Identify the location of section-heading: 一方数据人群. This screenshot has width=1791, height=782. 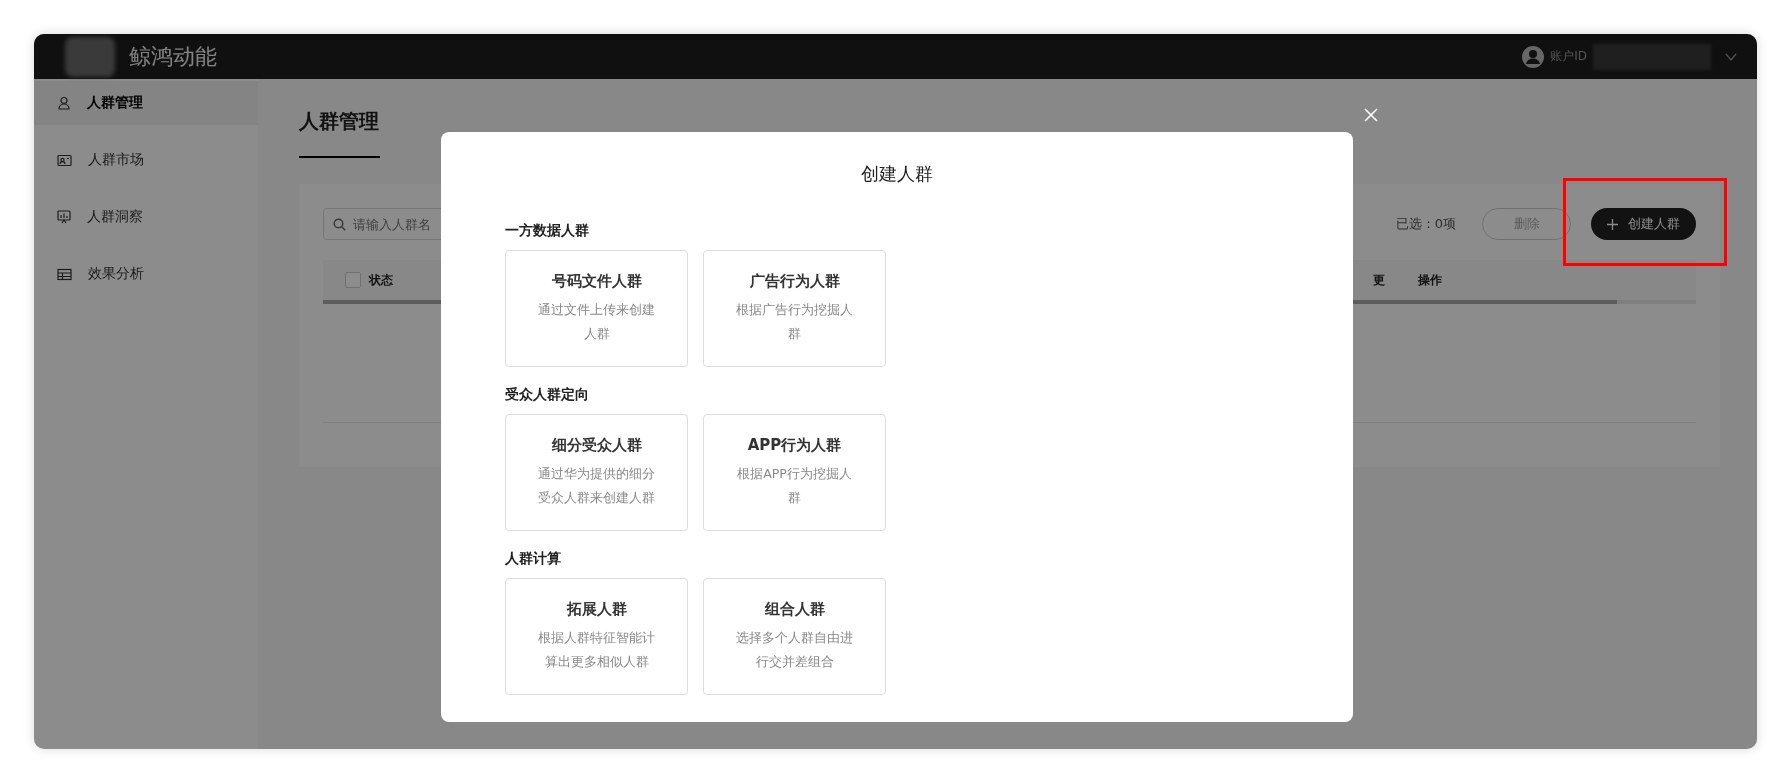
(547, 230).